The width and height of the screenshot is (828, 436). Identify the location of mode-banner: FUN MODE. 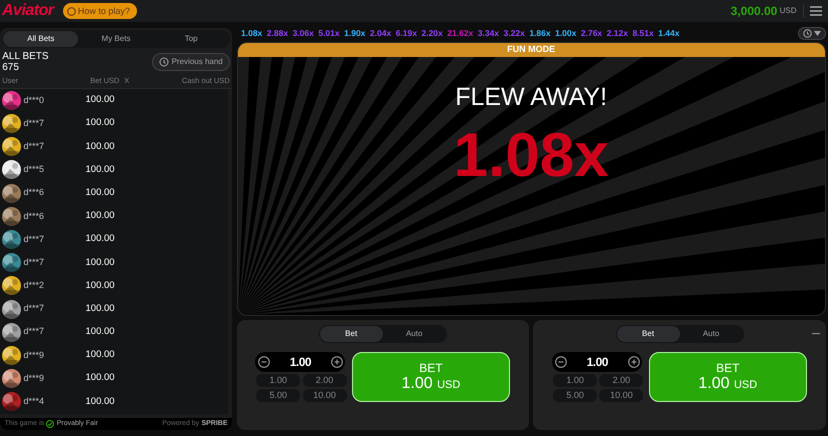
(531, 49).